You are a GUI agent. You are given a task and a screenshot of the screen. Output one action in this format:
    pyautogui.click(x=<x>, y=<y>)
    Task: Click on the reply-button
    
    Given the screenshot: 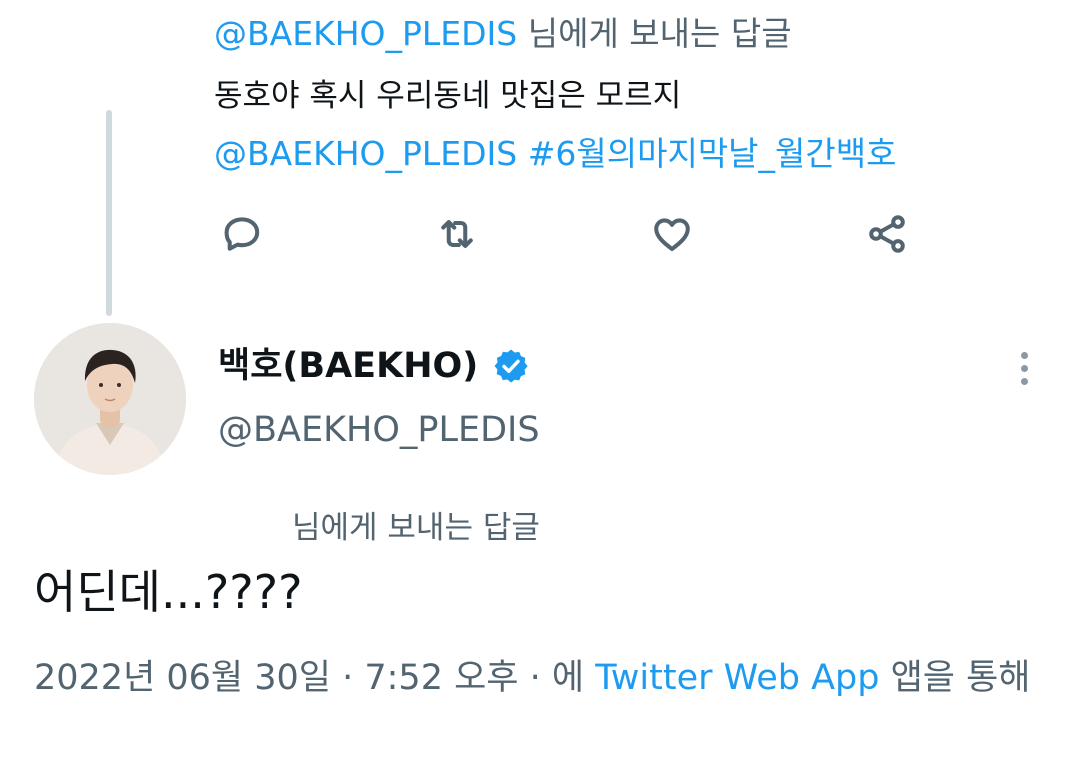 What is the action you would take?
    pyautogui.click(x=242, y=234)
    